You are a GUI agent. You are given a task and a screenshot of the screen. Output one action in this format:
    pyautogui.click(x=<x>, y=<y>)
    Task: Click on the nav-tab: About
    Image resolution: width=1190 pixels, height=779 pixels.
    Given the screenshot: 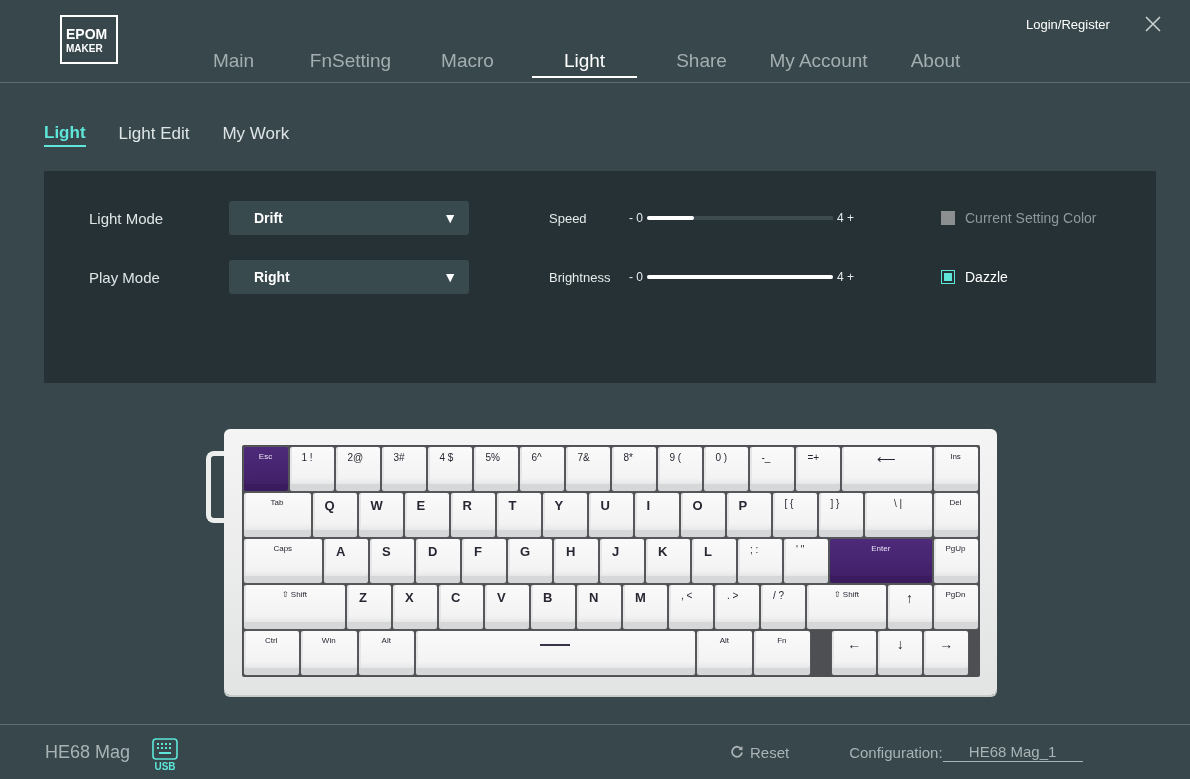 What is the action you would take?
    pyautogui.click(x=935, y=64)
    